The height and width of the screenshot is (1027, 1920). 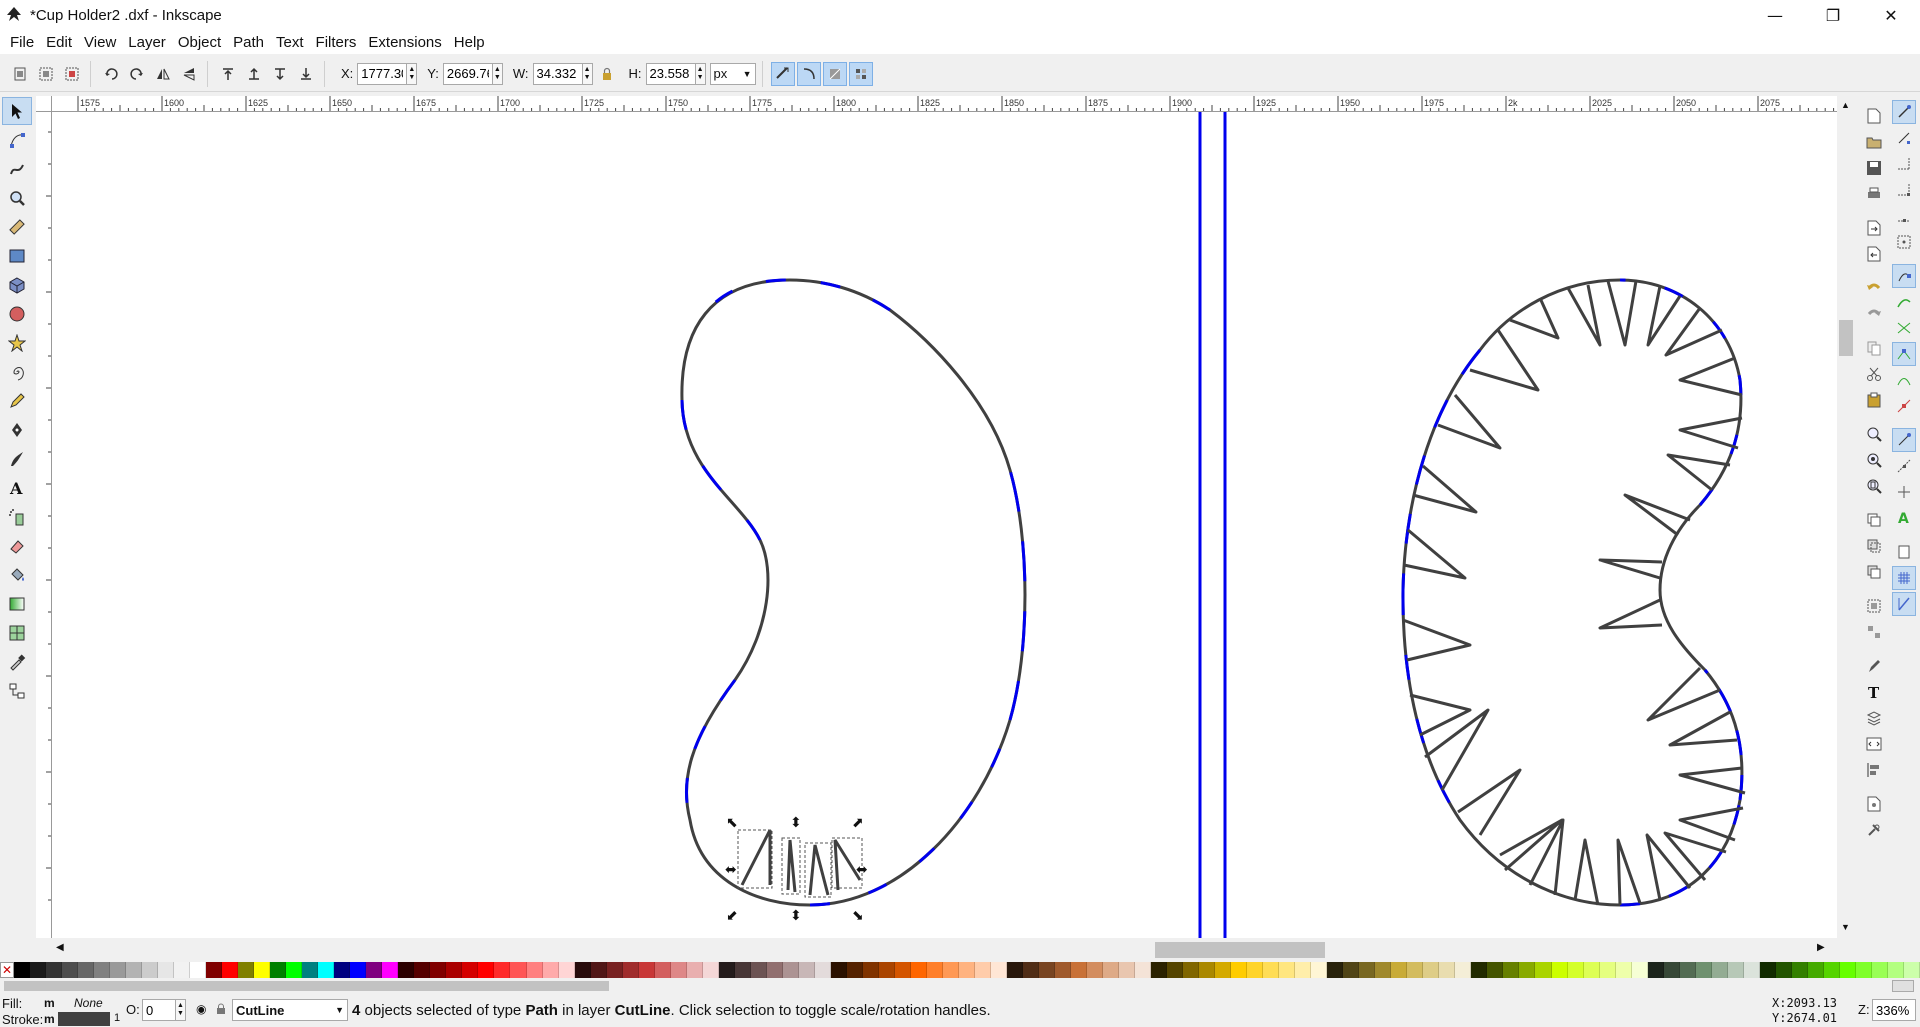 I want to click on snap-cusp-nodes-icon, so click(x=1904, y=354).